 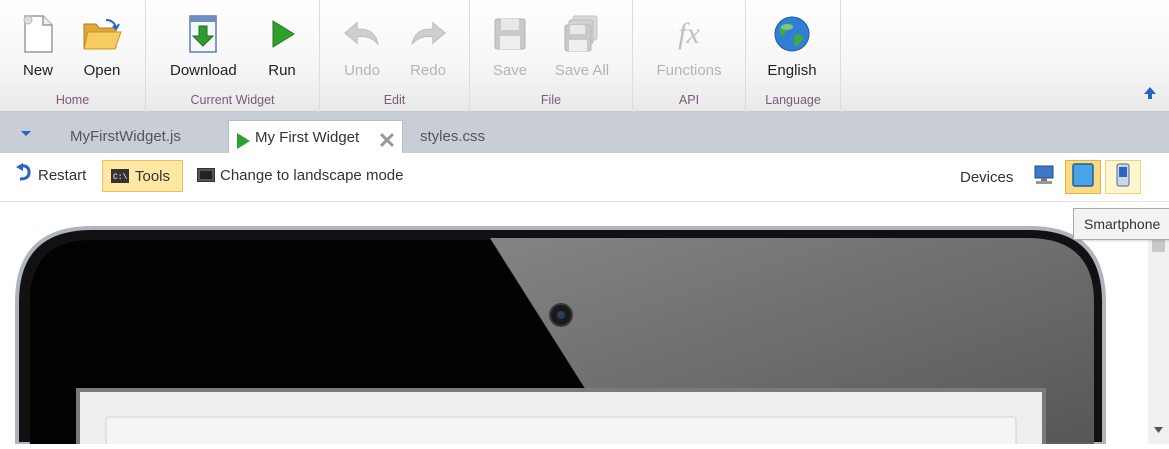 I want to click on ribbon-group-api: fx Functions API, so click(x=689, y=56).